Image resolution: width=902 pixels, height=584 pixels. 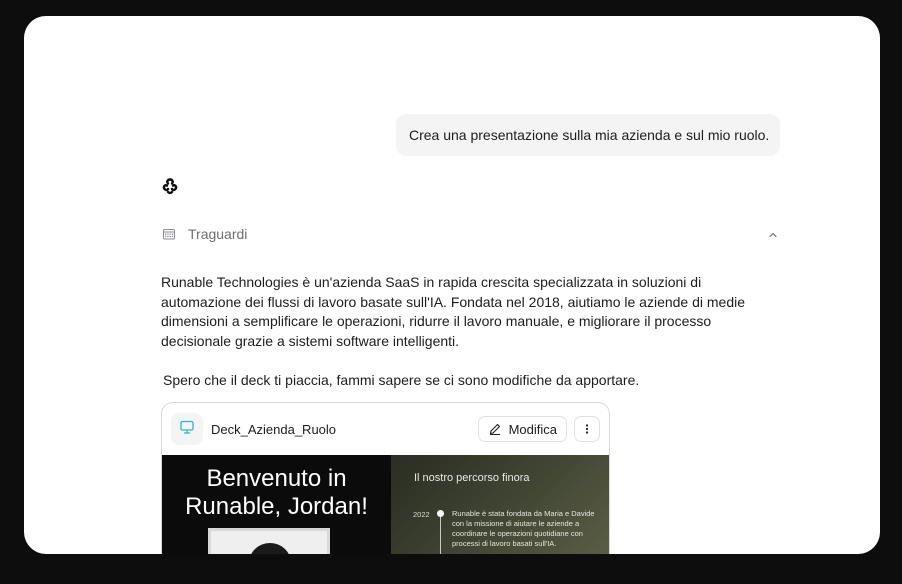 I want to click on profile-photo, so click(x=269, y=541).